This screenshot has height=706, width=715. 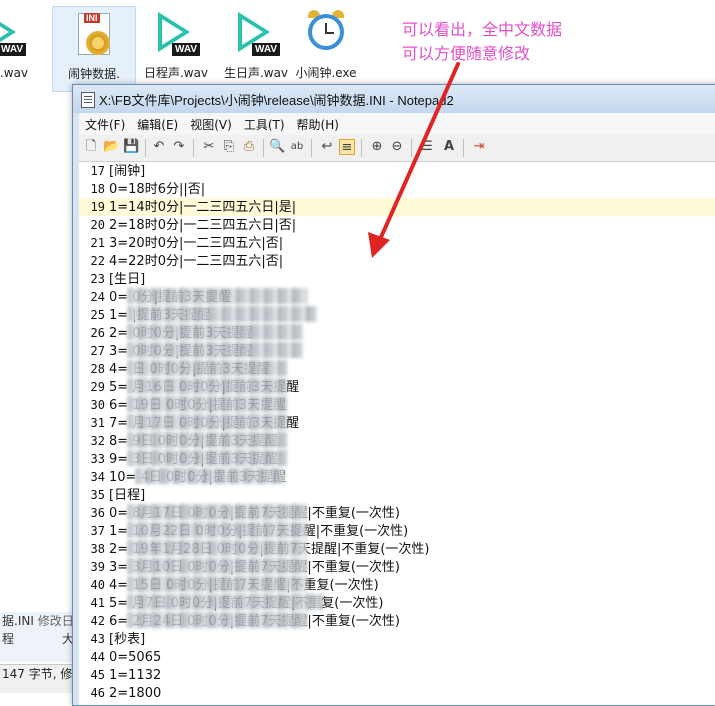 What do you see at coordinates (111, 147) in the screenshot?
I see `open-icon: 📂` at bounding box center [111, 147].